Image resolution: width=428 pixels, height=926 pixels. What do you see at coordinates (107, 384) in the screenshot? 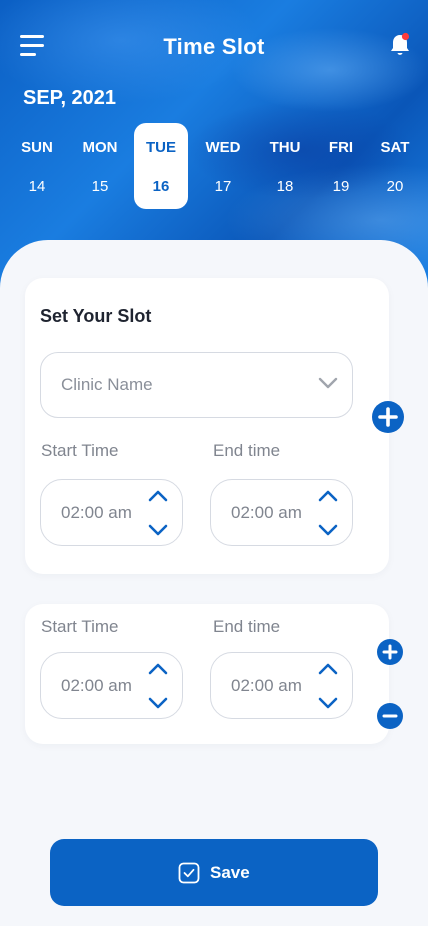
I see `clinic-name-placeholder: Clinic Name` at bounding box center [107, 384].